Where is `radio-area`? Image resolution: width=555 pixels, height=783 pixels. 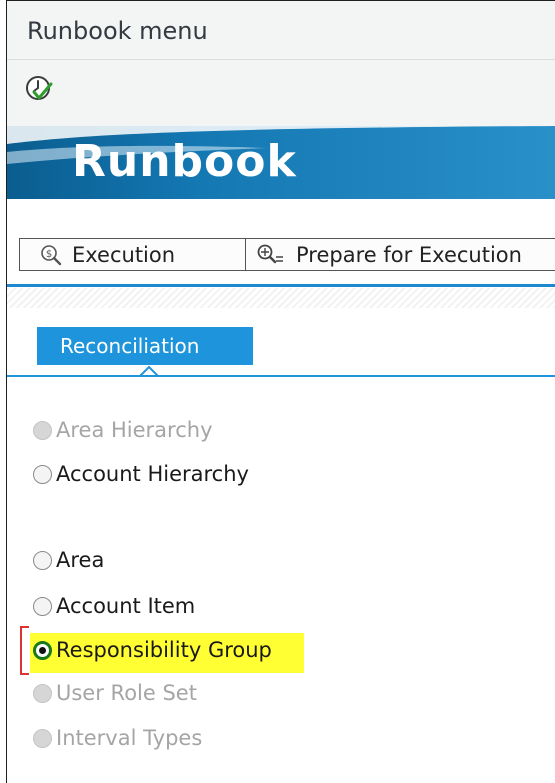 radio-area is located at coordinates (42, 560).